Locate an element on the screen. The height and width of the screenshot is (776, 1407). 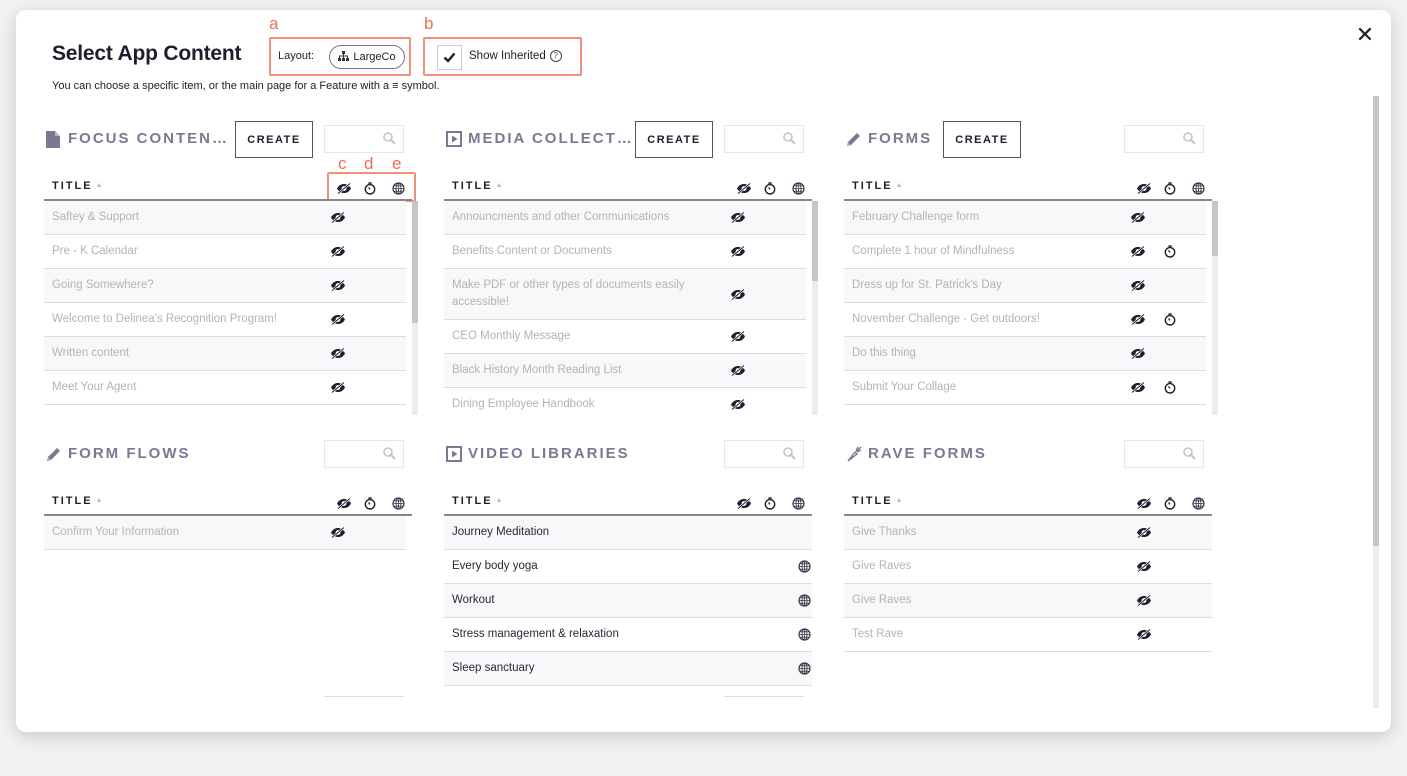
item-title: Announcments and other Communications is located at coordinates (561, 217).